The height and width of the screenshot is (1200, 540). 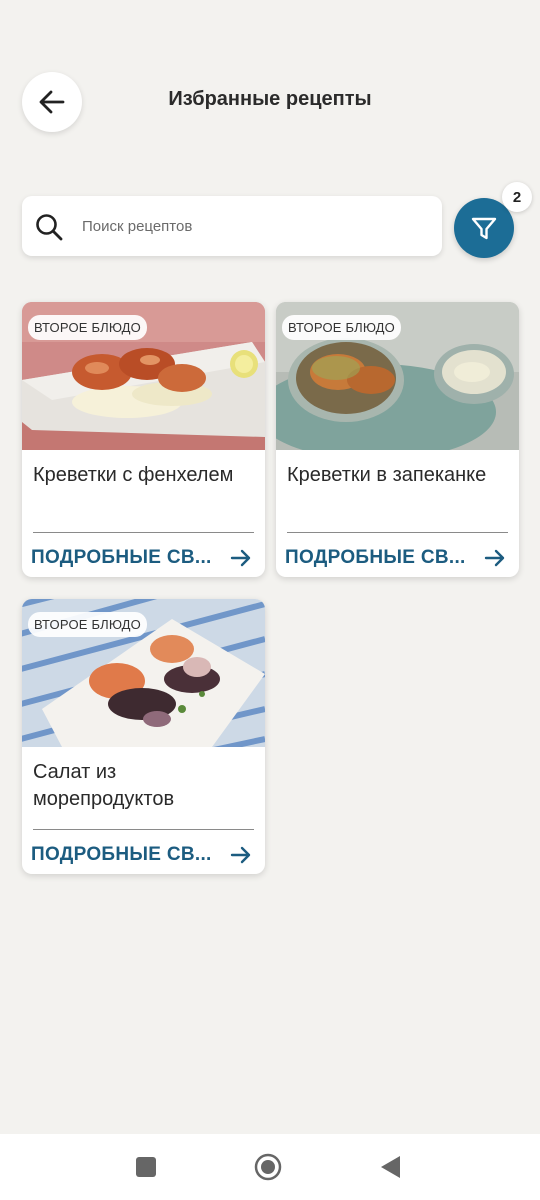 I want to click on page-title: Избранные рецепты, so click(x=270, y=99).